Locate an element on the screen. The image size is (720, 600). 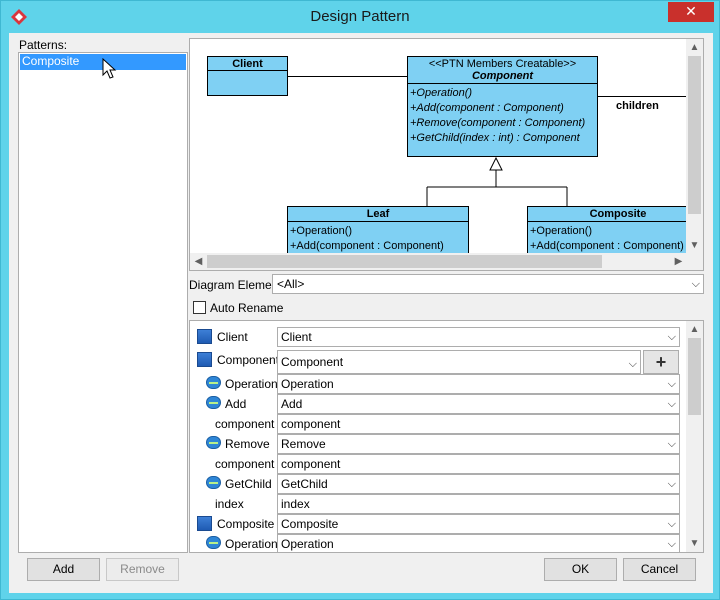
uml-operation: +Add(component : Component) is located at coordinates (367, 246).